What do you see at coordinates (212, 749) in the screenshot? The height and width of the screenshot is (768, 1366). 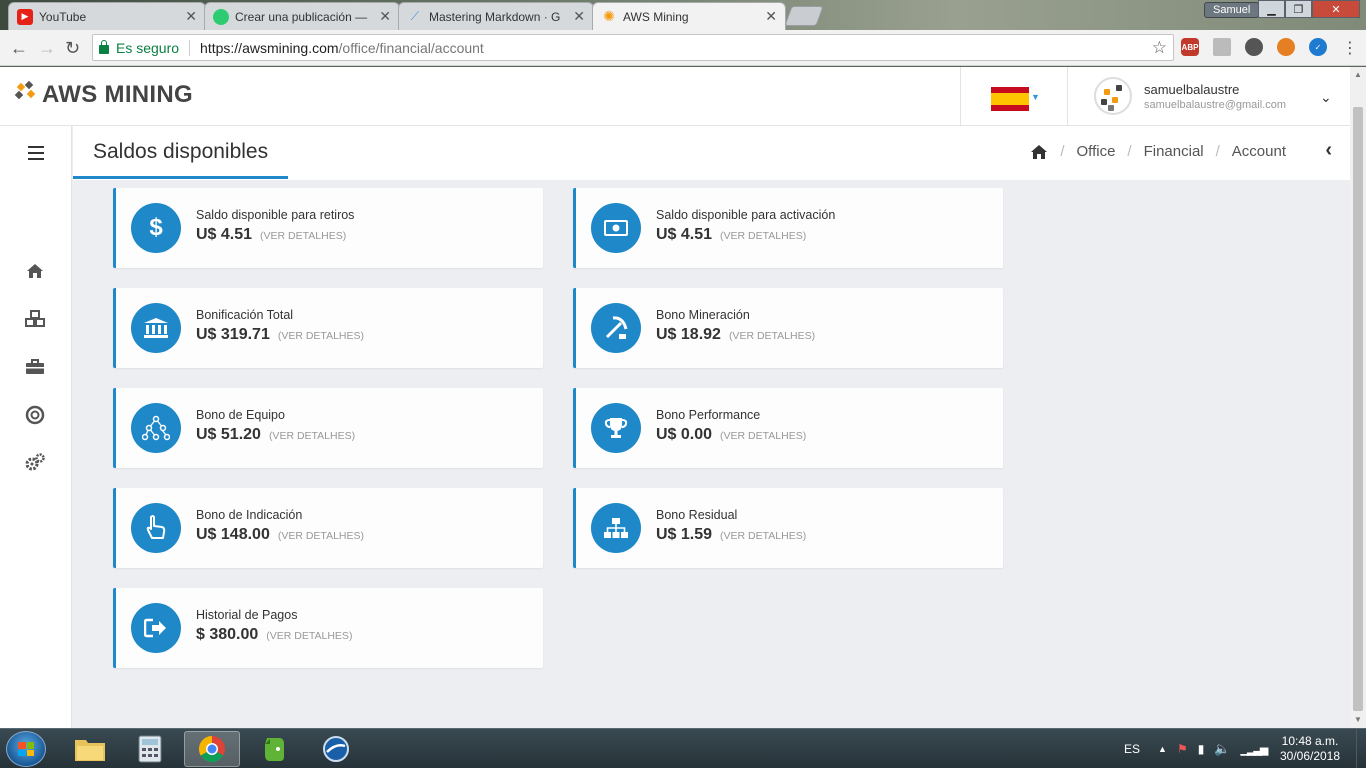 I see `taskbar-chrome` at bounding box center [212, 749].